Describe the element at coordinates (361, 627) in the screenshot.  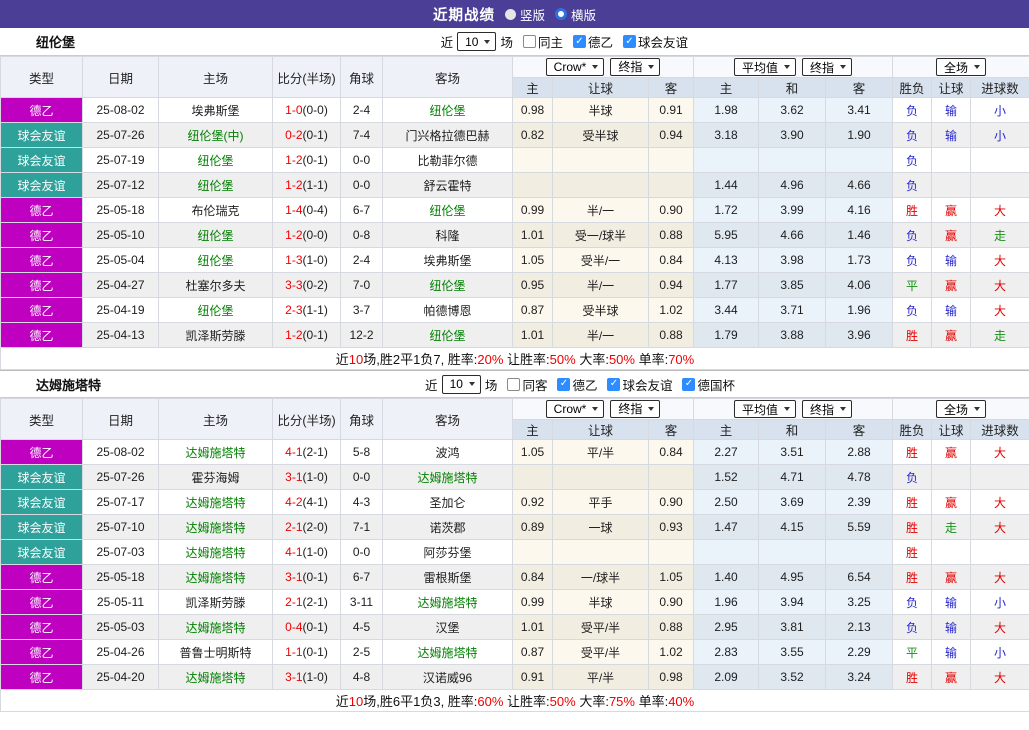
I see `corners-cell: 4-5` at that location.